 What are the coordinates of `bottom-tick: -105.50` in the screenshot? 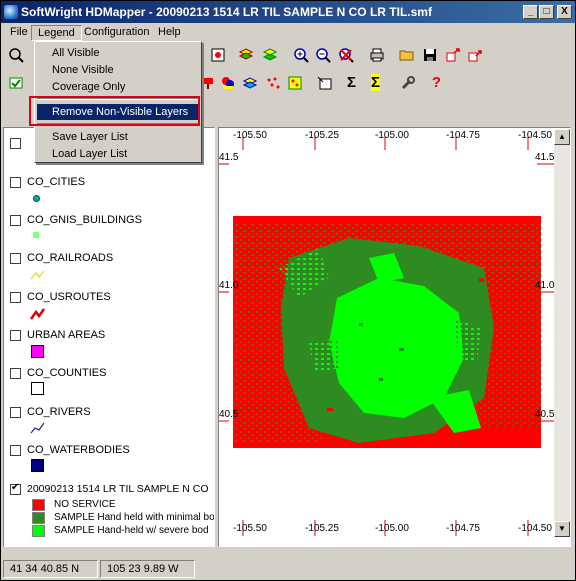 It's located at (250, 528).